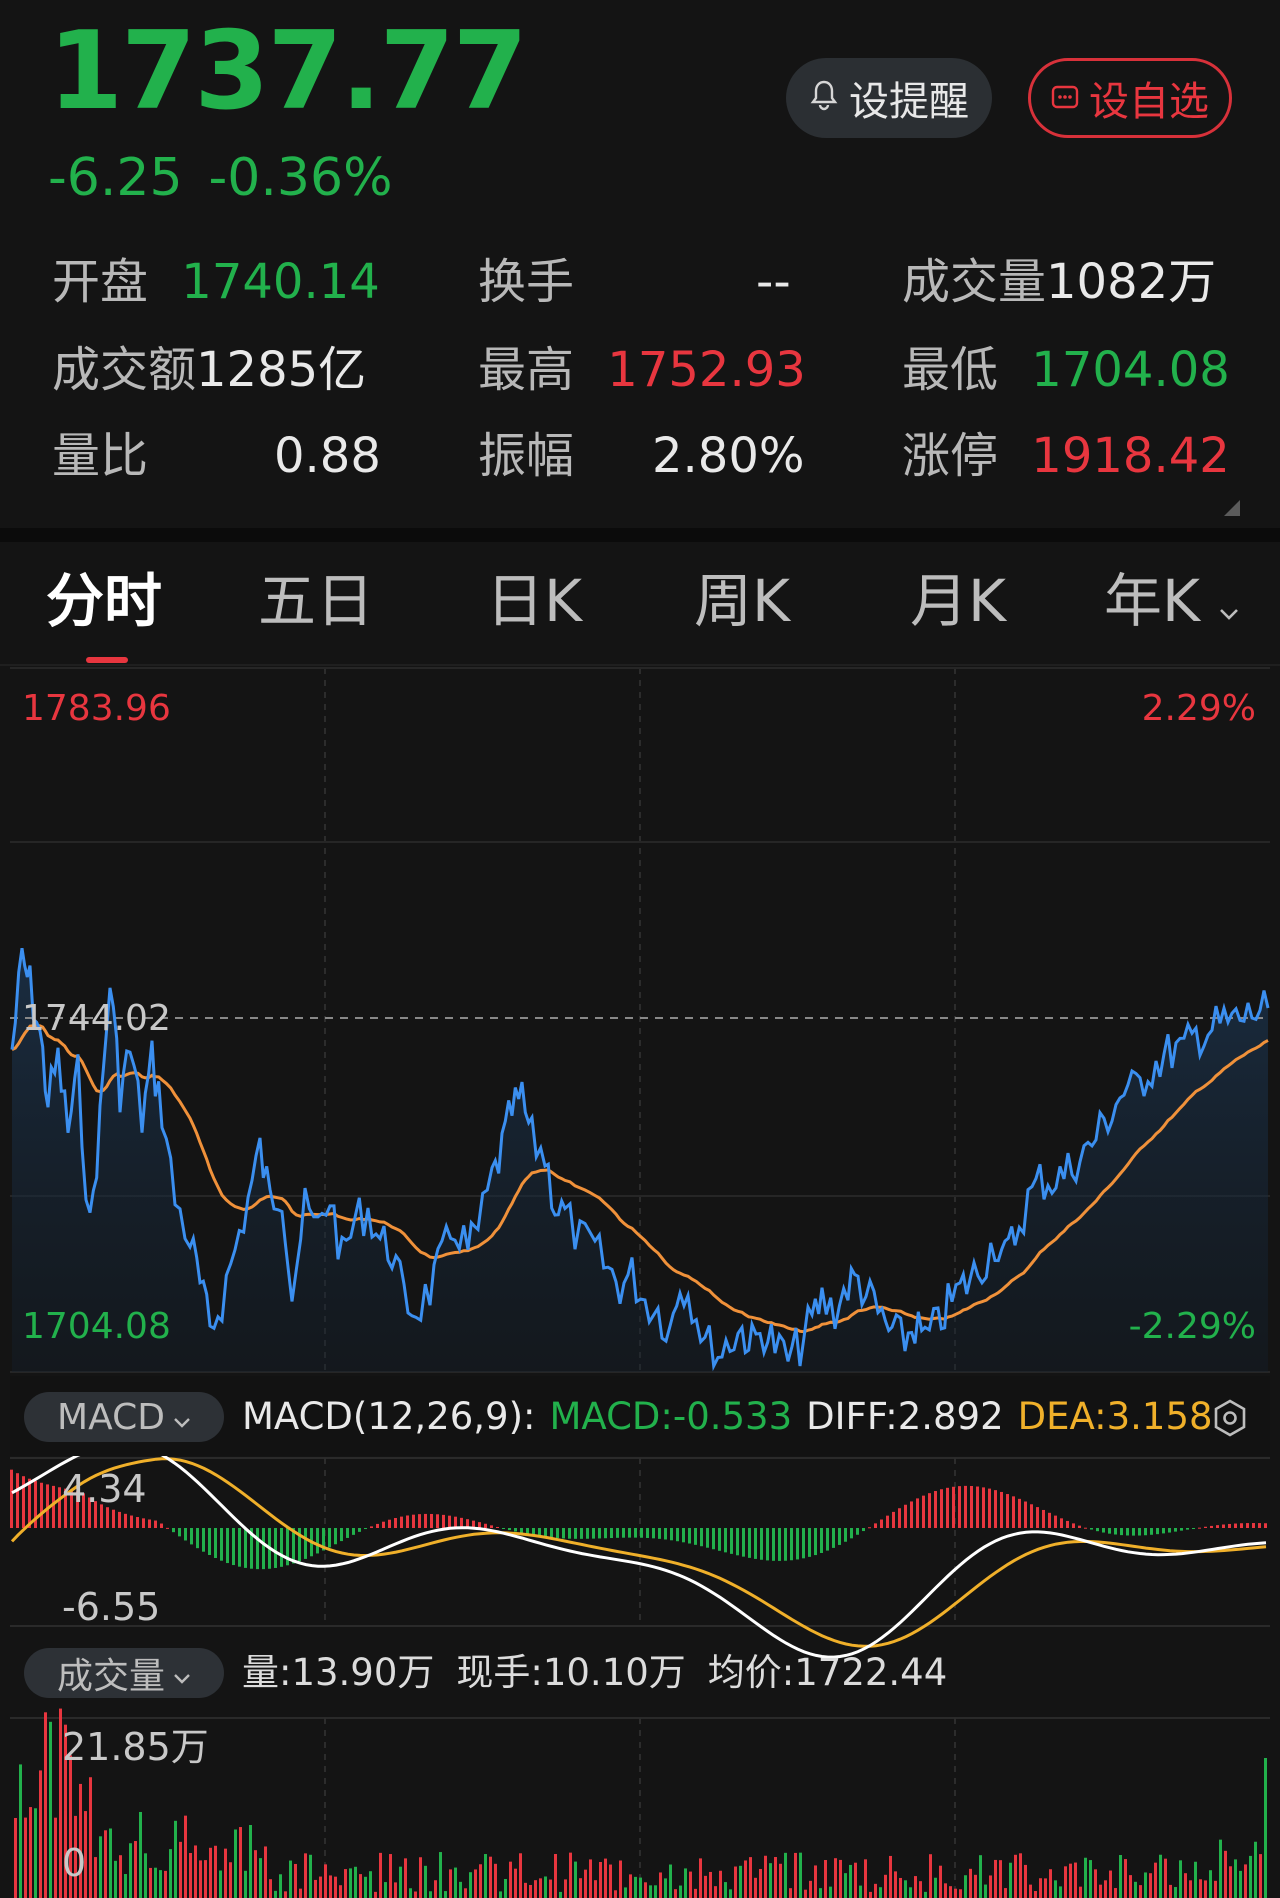  What do you see at coordinates (1232, 508) in the screenshot?
I see `expand-corner-icon` at bounding box center [1232, 508].